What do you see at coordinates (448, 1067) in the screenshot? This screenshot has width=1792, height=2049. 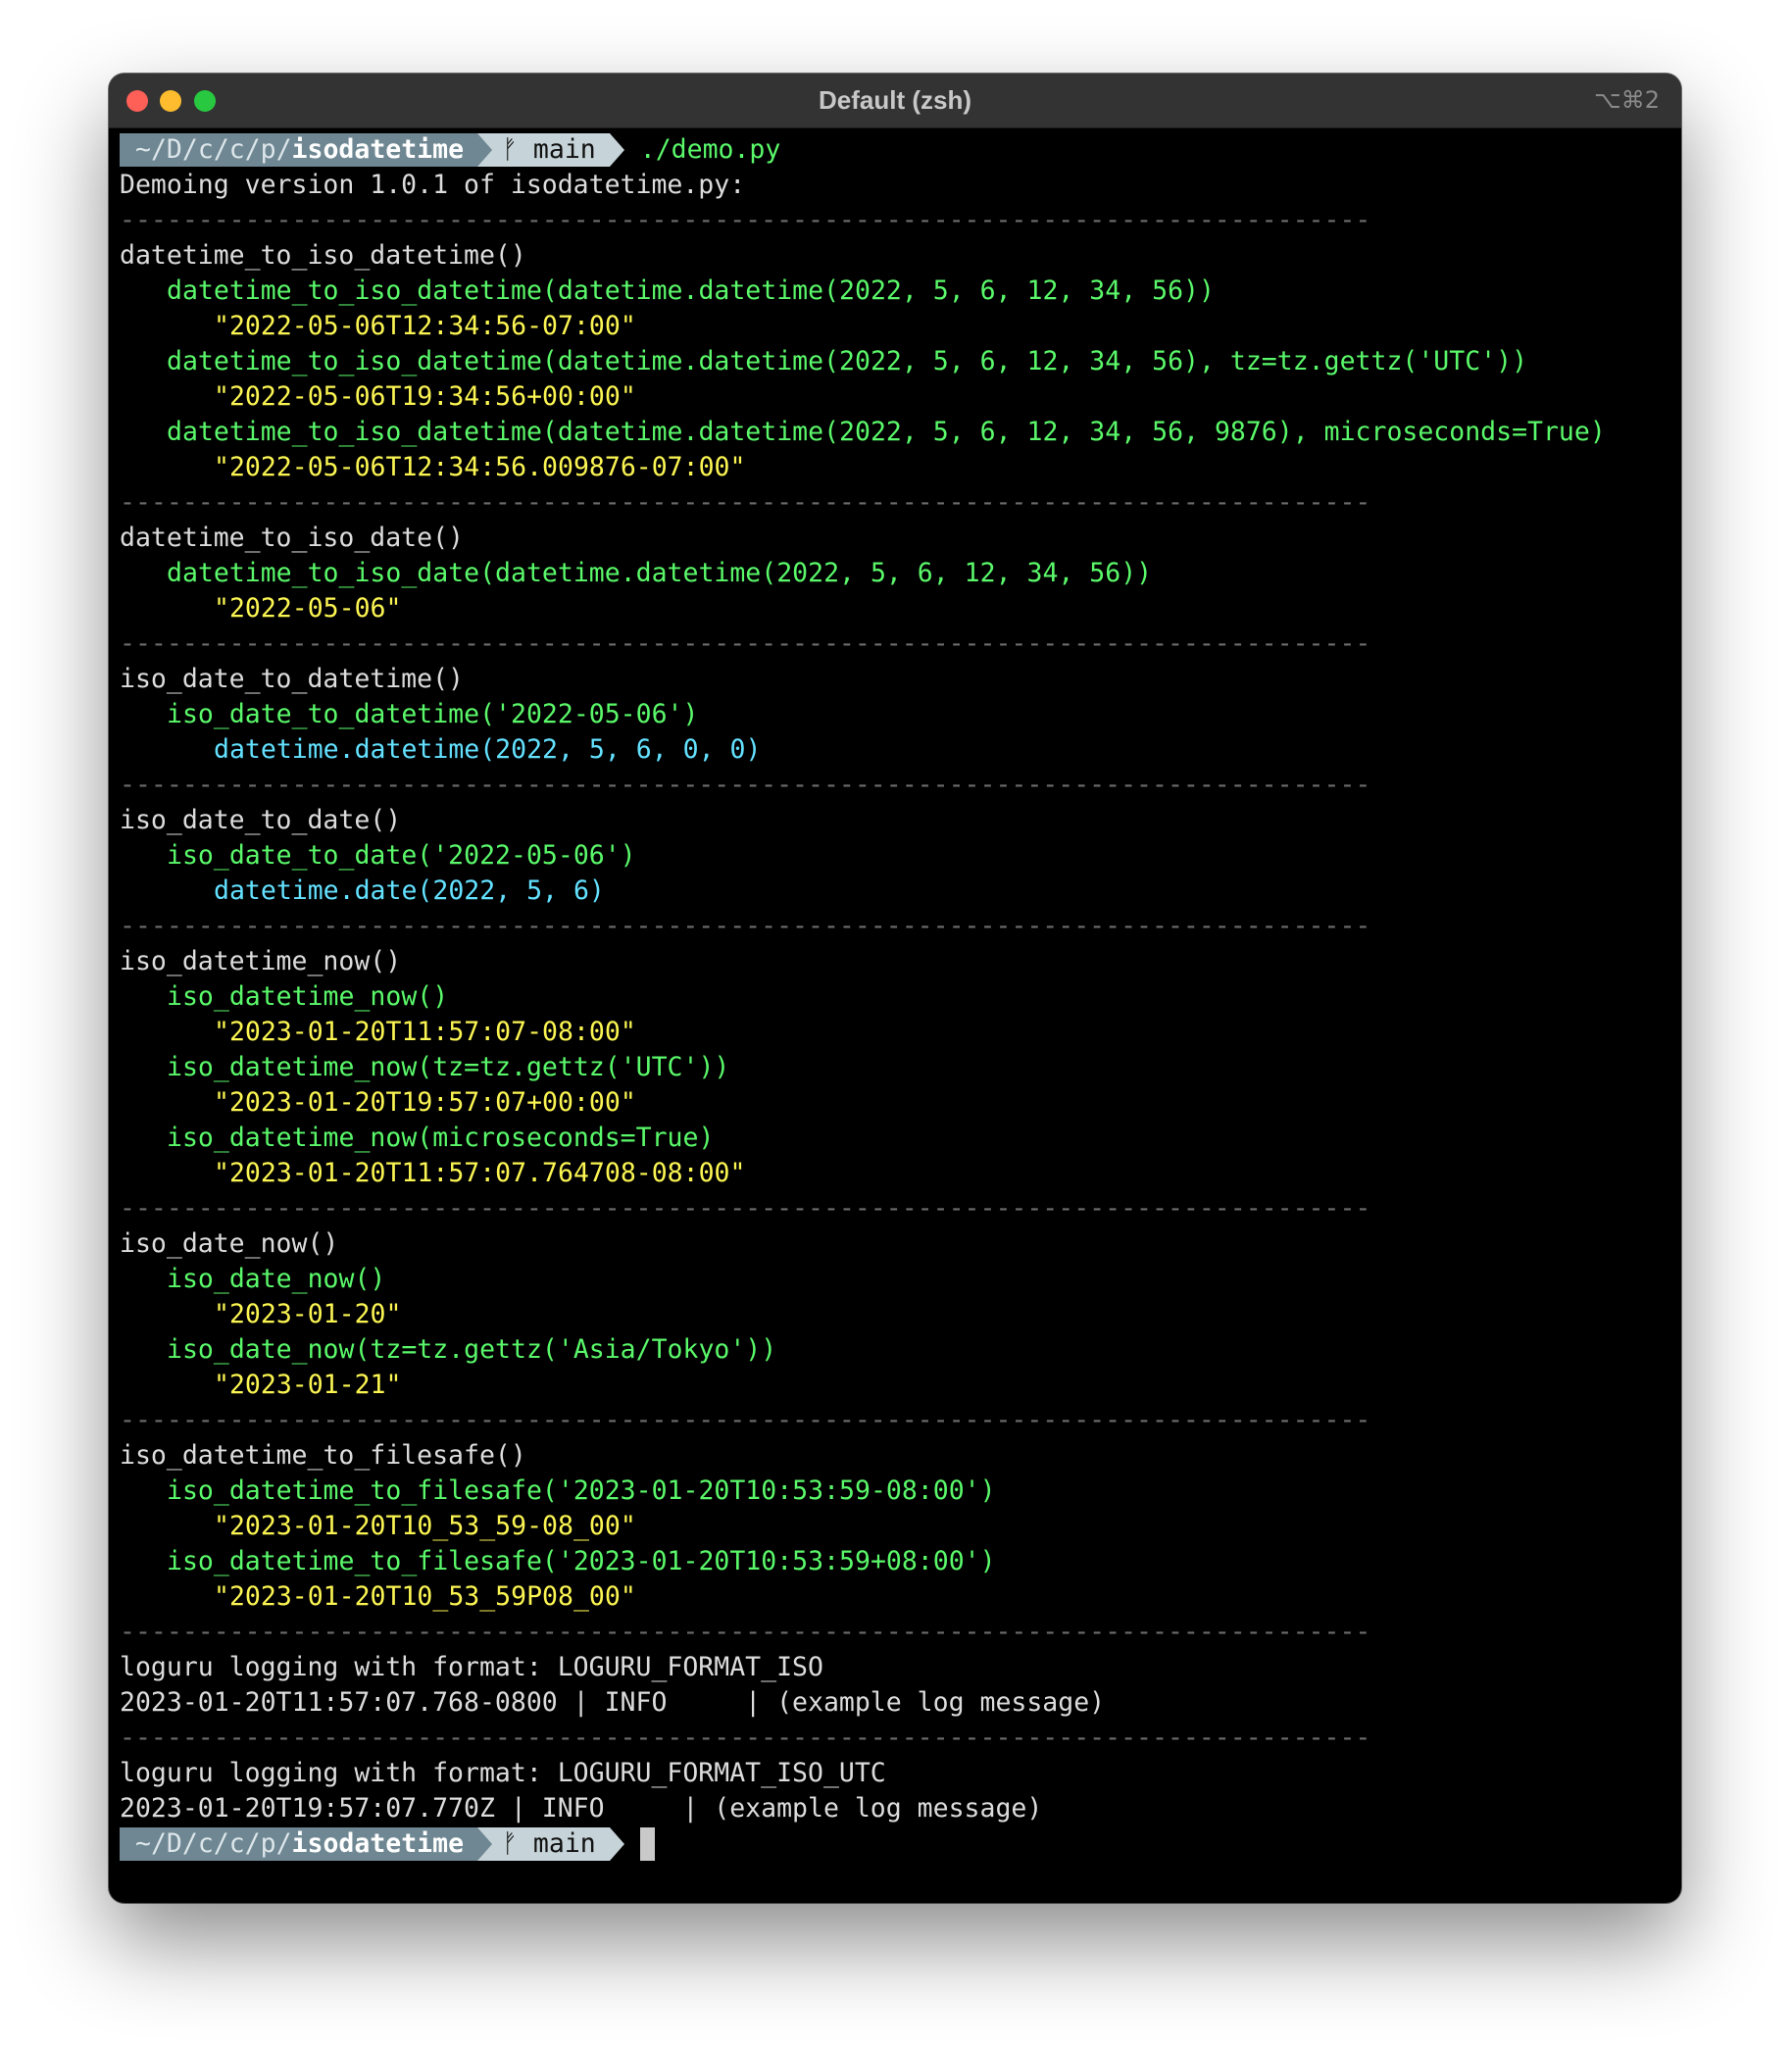 I see `function-call-line: iso_datetime_now(tz=tz.gettz('UTC'))` at bounding box center [448, 1067].